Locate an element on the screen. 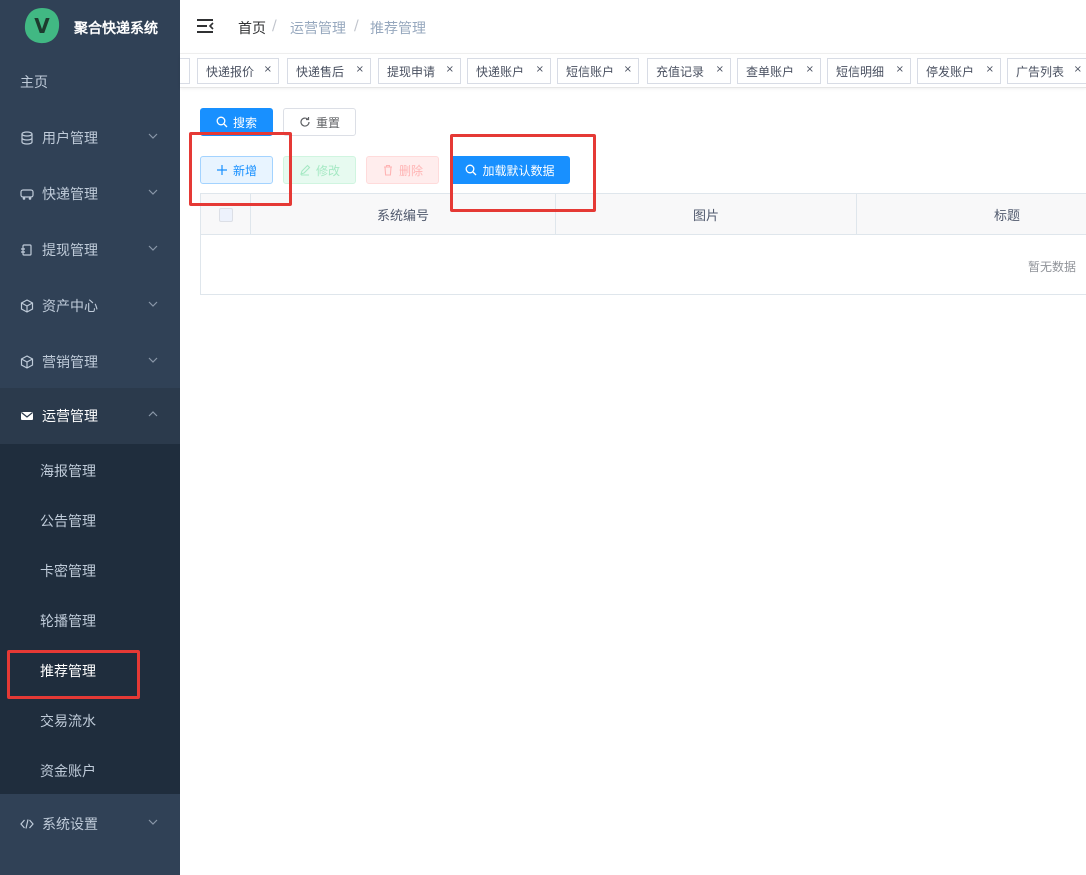 The width and height of the screenshot is (1086, 875). tag-label: 快递报价 is located at coordinates (230, 71).